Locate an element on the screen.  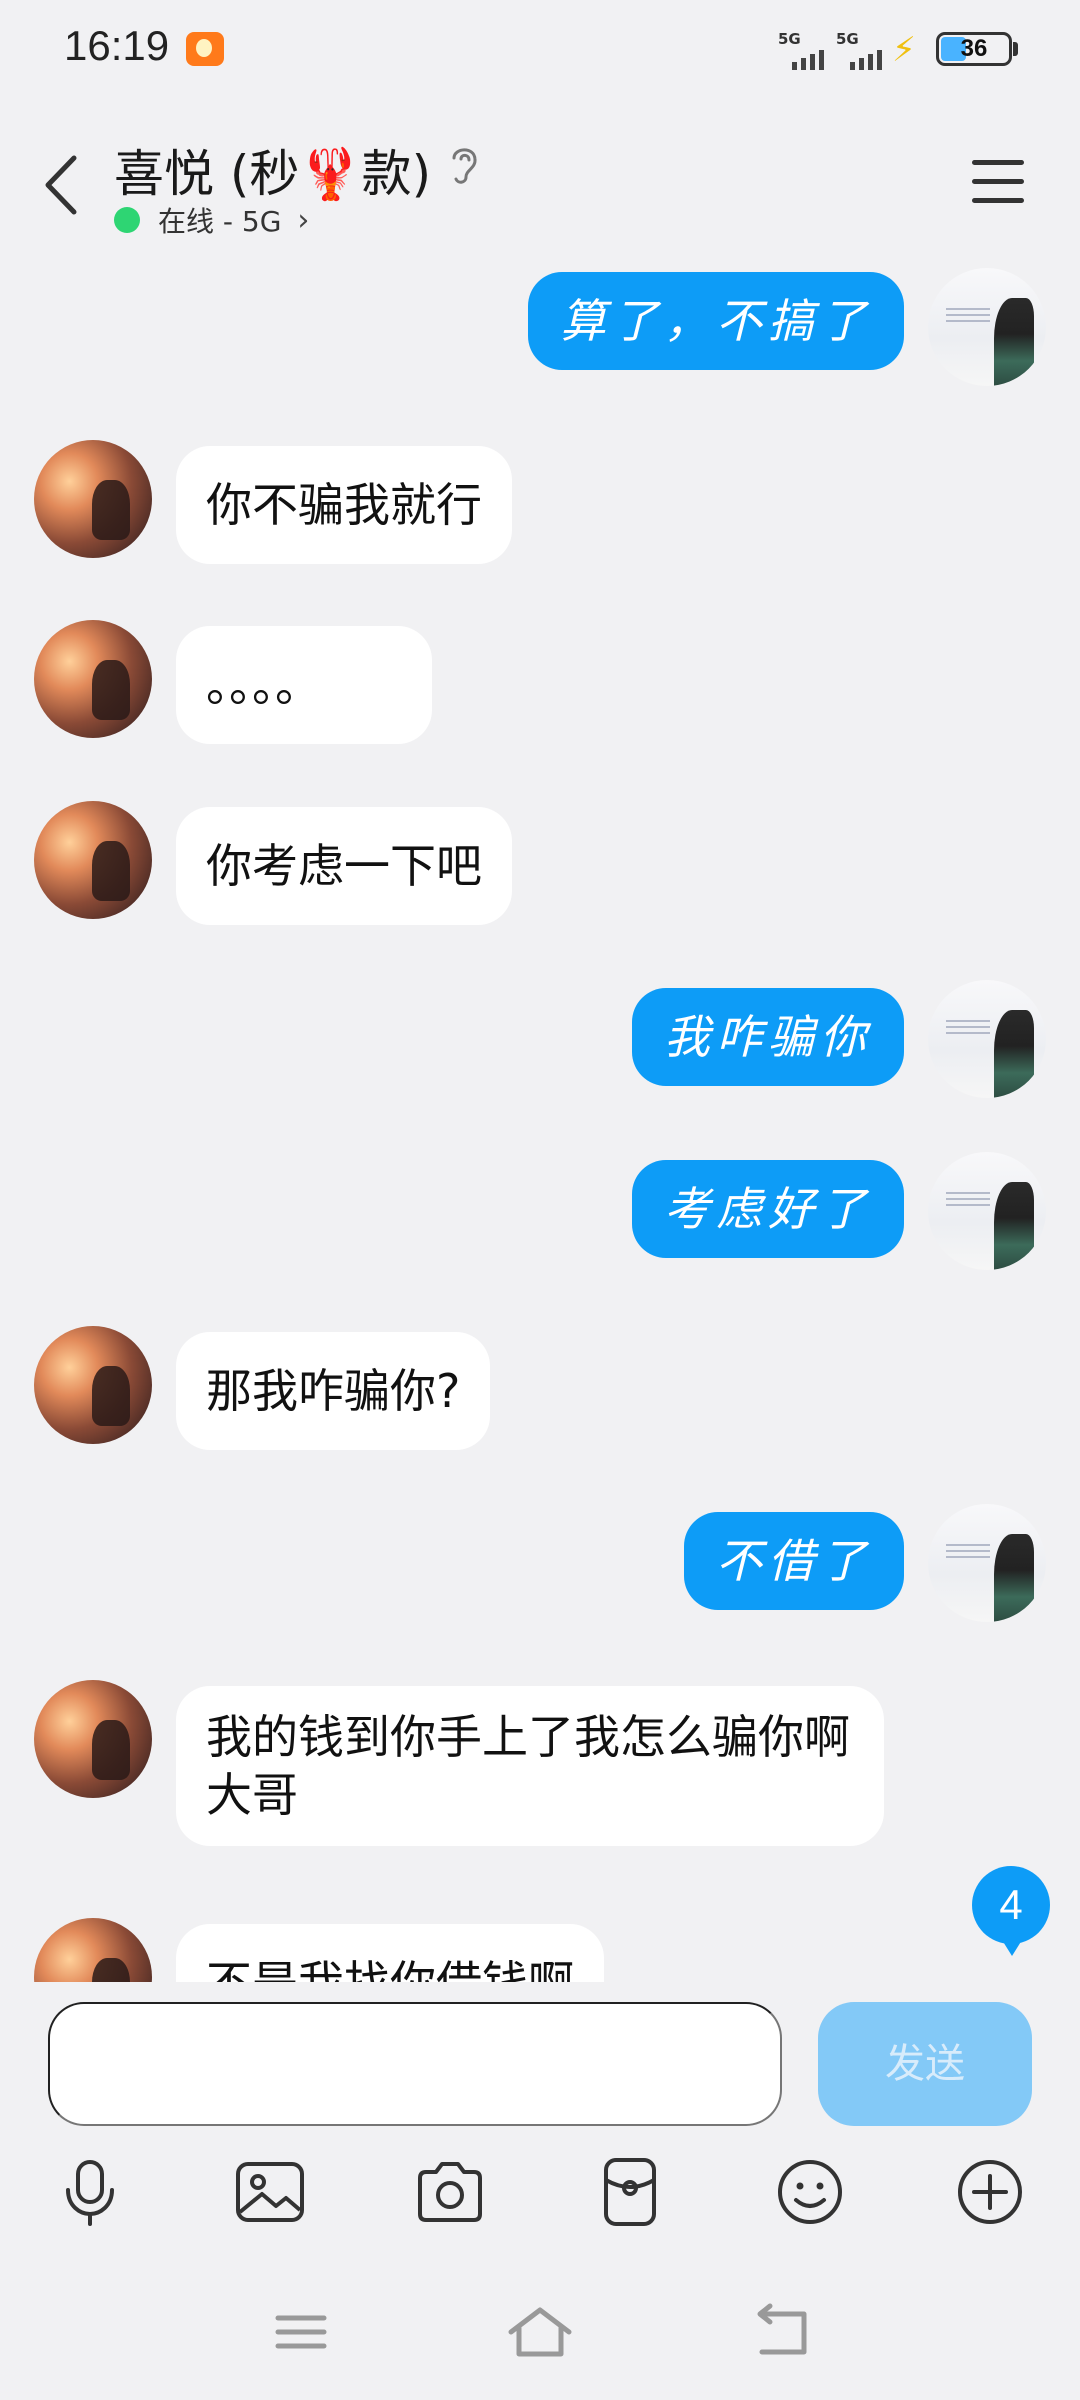
status-bar: 16:19 5G 5G ⚡ 36 is located at coordinates (540, 48).